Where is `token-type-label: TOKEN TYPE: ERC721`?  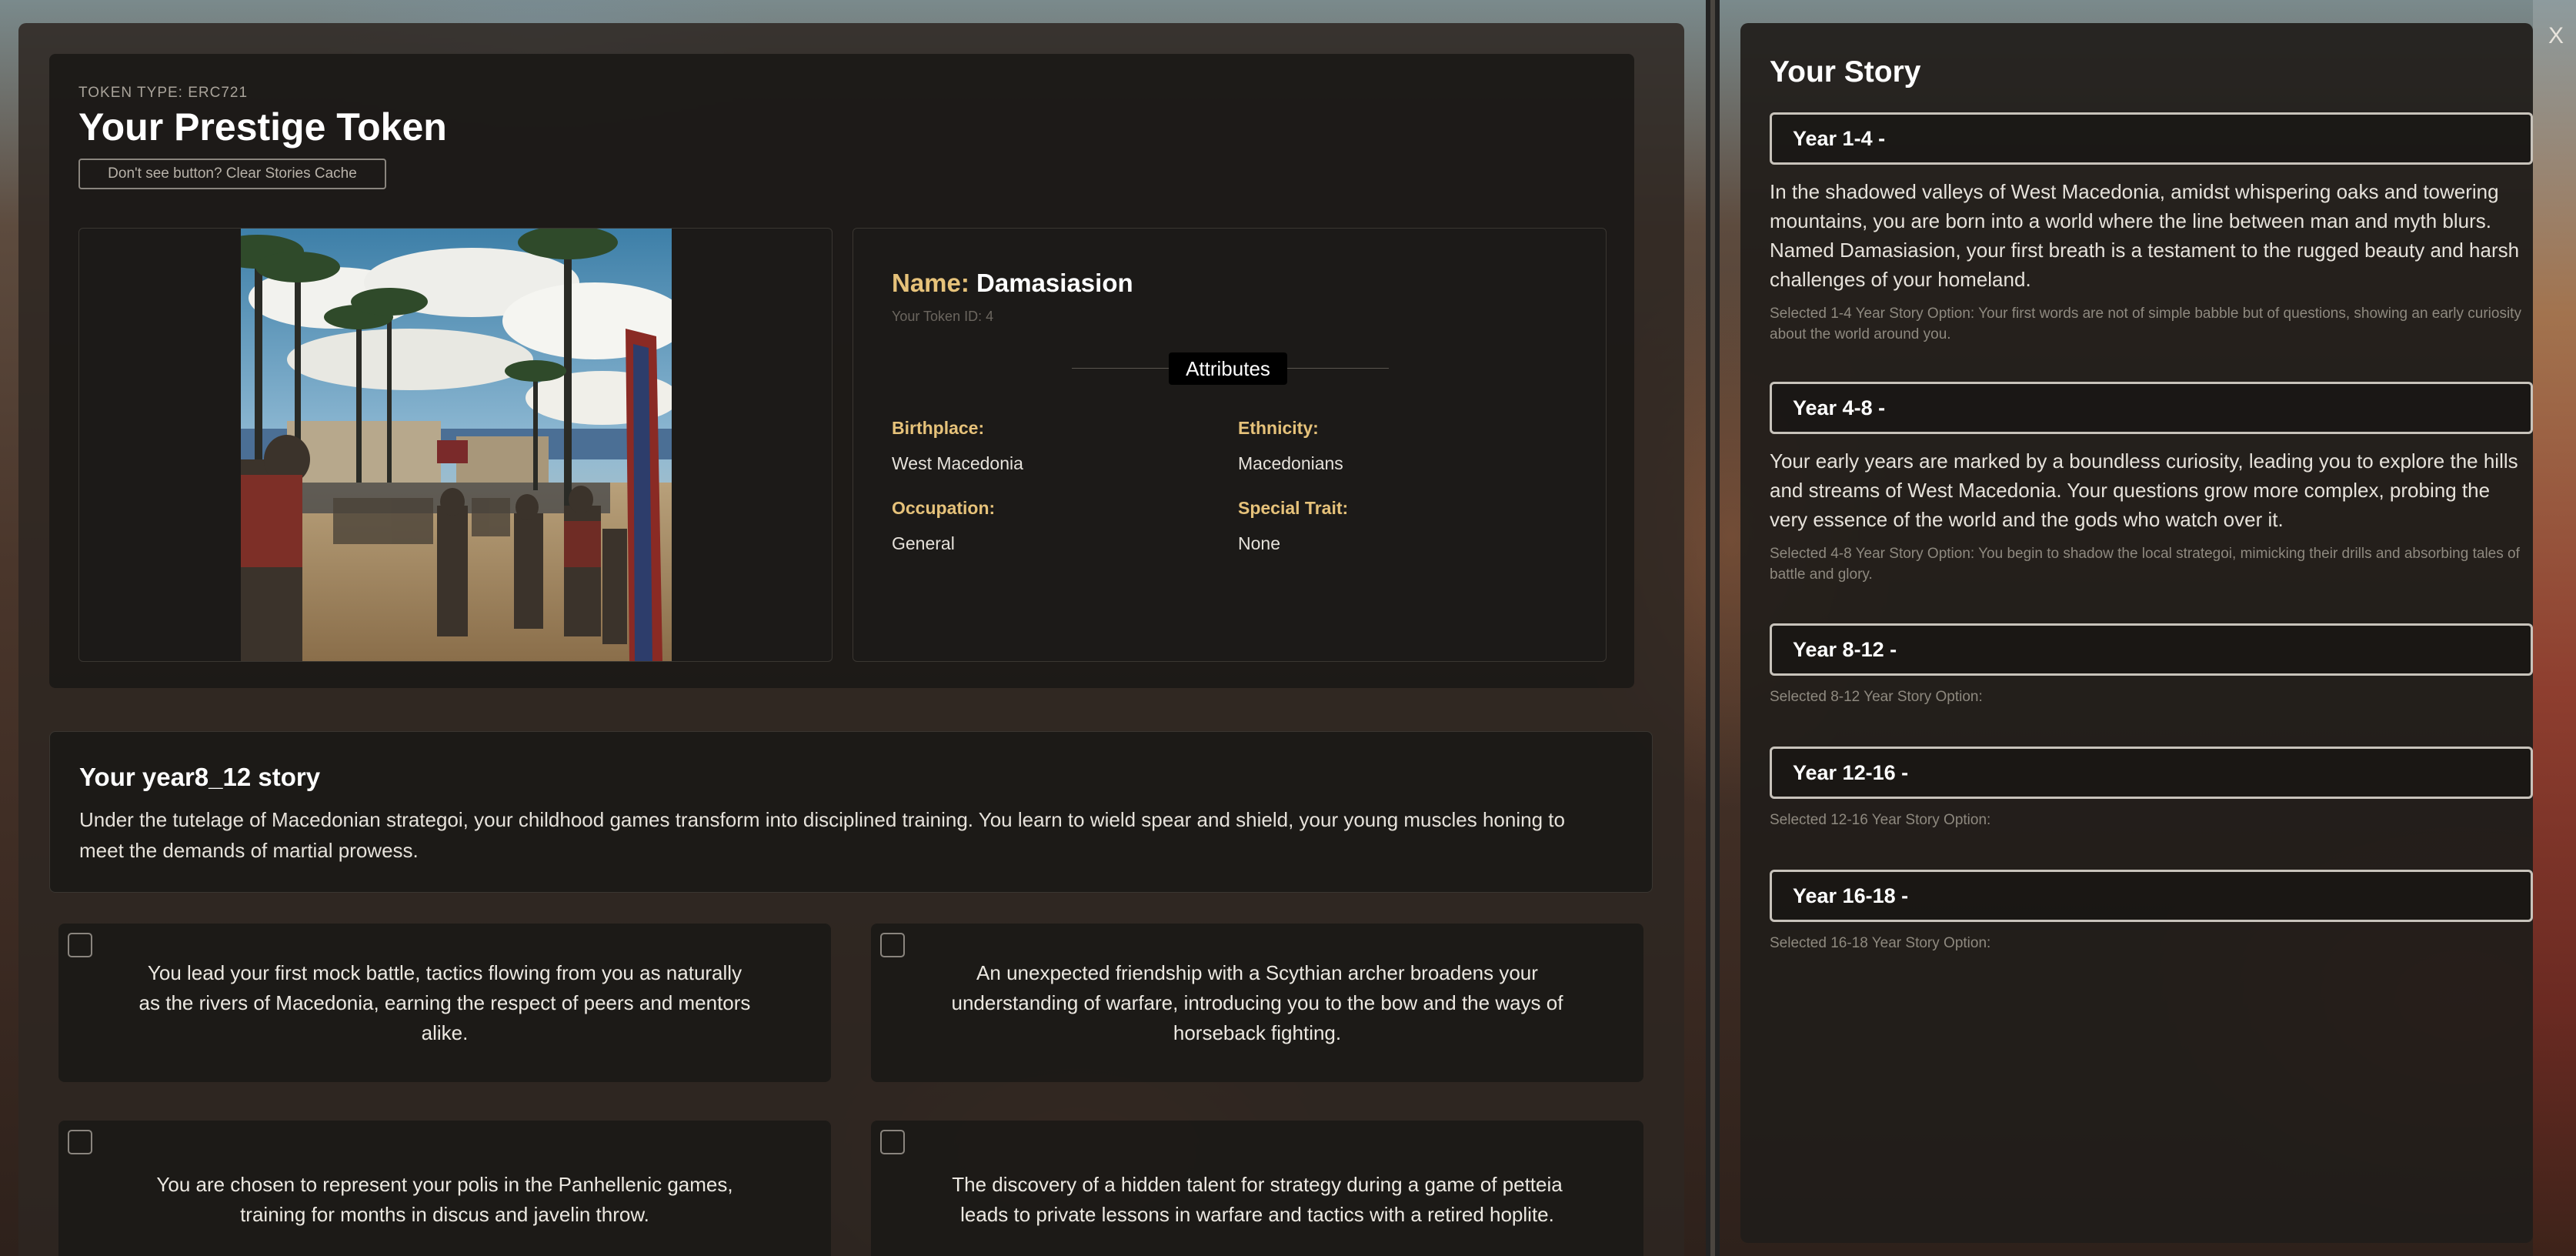
token-type-label: TOKEN TYPE: ERC721 is located at coordinates (163, 93).